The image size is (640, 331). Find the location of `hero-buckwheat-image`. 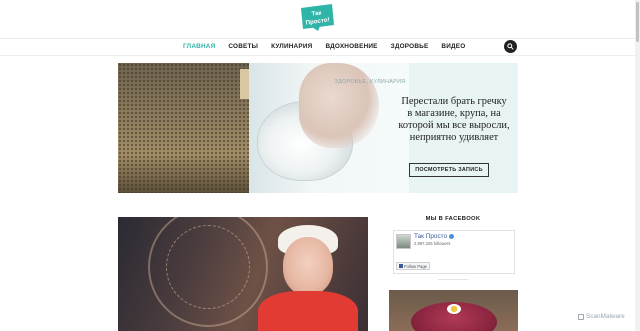

hero-buckwheat-image is located at coordinates (183, 128).